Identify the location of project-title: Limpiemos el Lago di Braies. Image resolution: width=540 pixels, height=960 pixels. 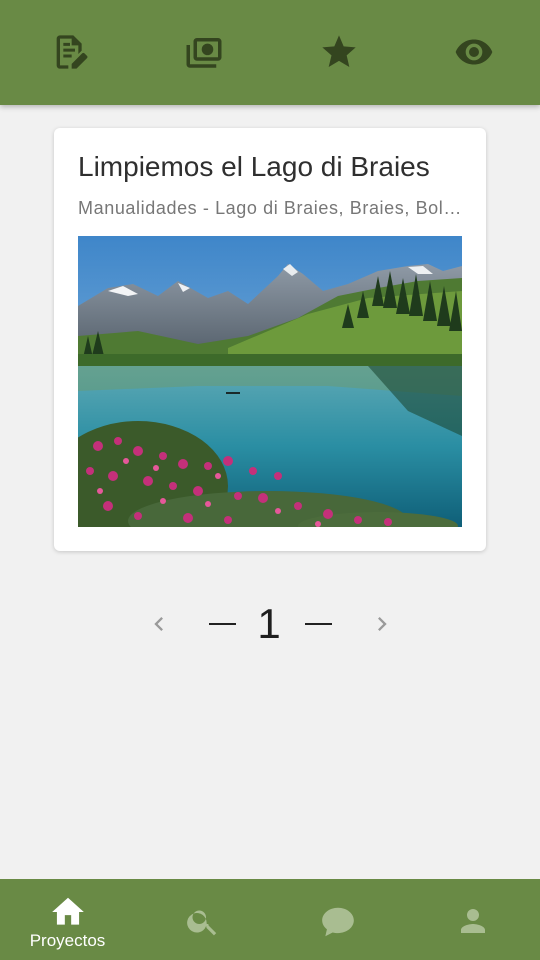
(254, 166).